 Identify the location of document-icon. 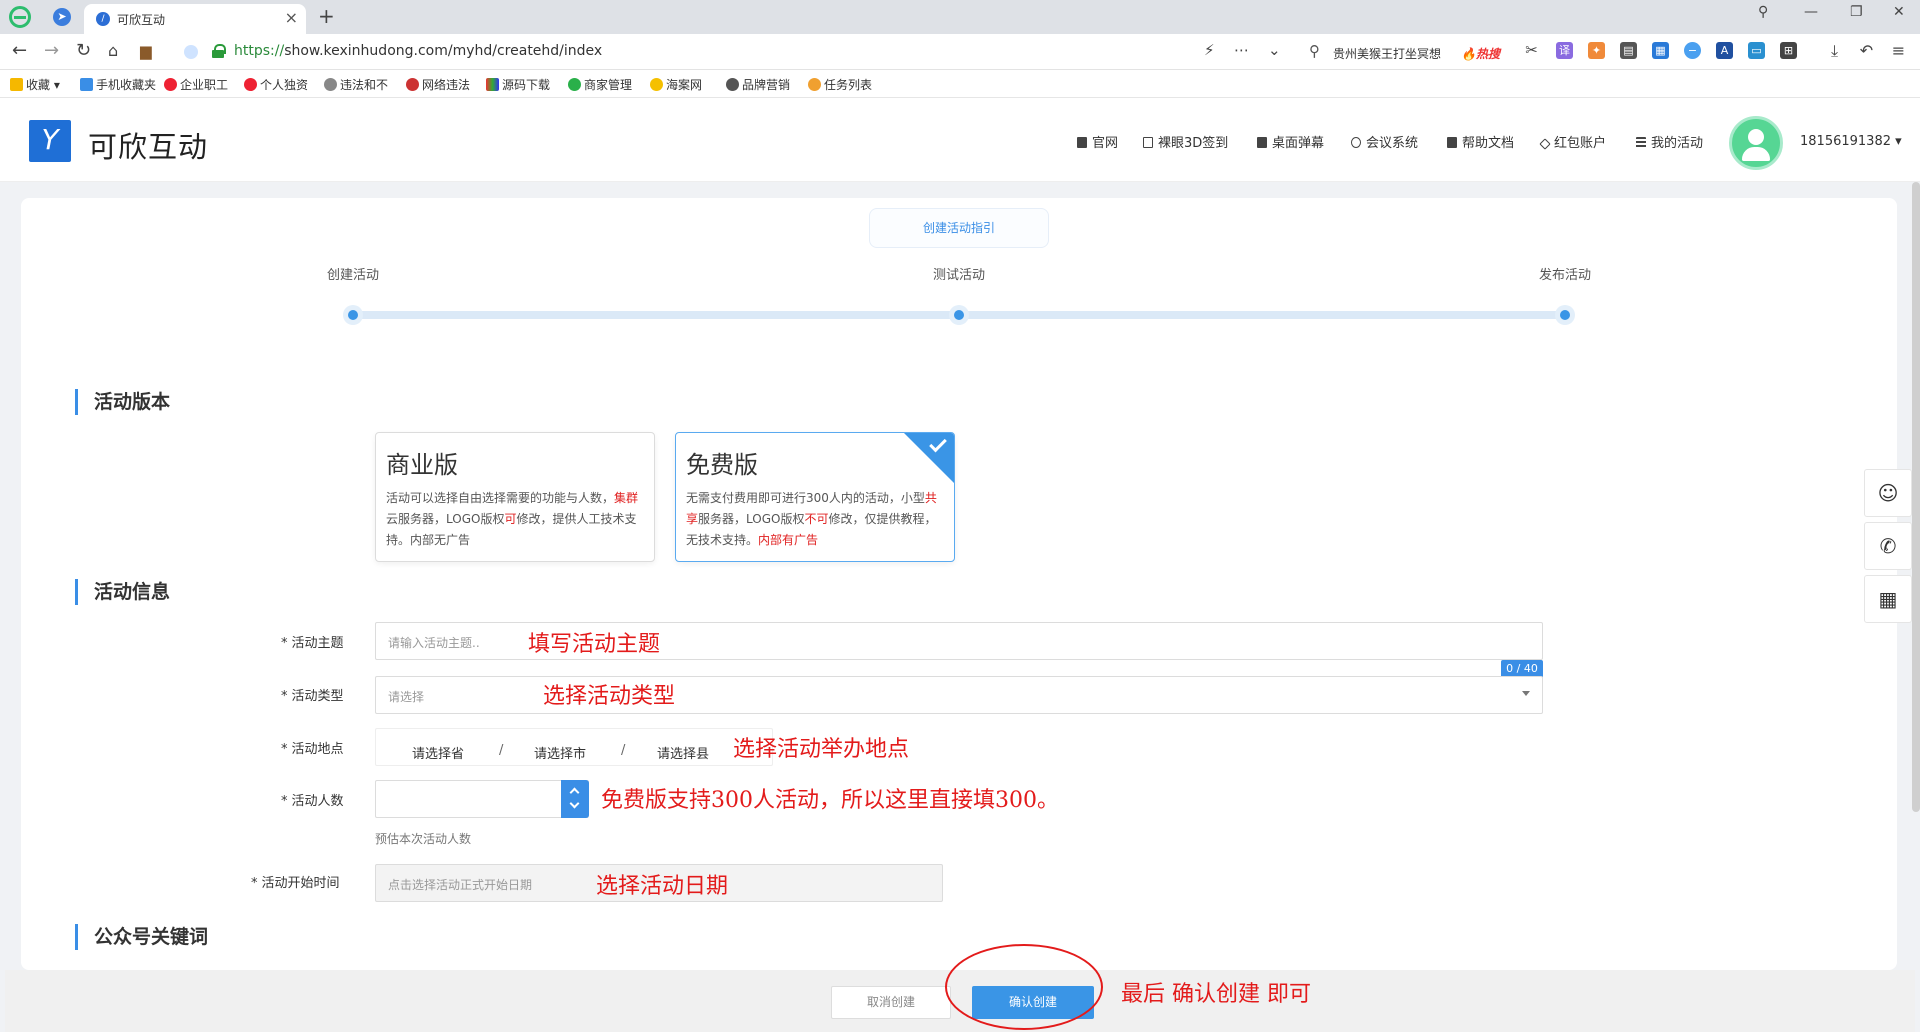
(1082, 142).